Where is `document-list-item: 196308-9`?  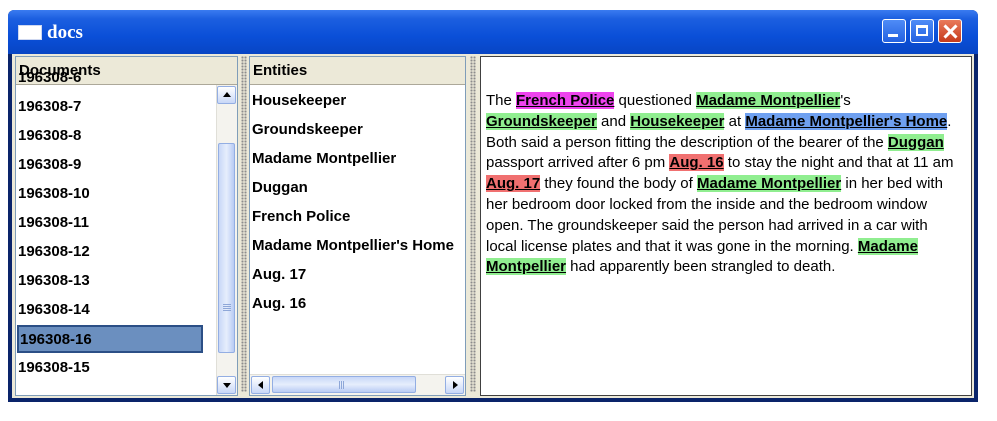 document-list-item: 196308-9 is located at coordinates (49, 162).